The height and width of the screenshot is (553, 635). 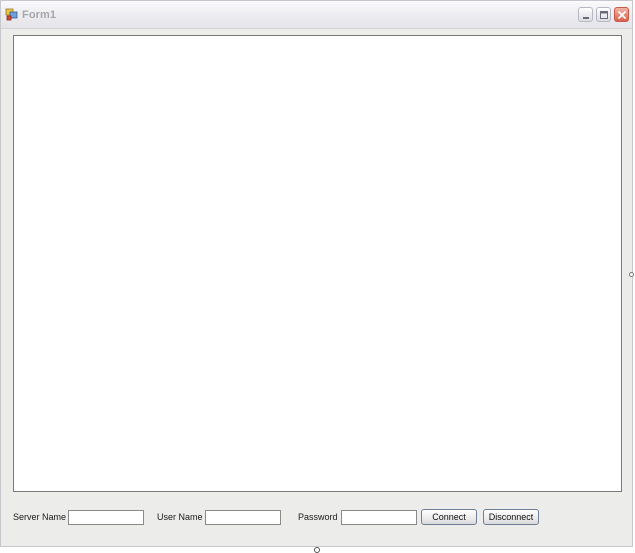 What do you see at coordinates (39, 15) in the screenshot?
I see `window-title: Form1` at bounding box center [39, 15].